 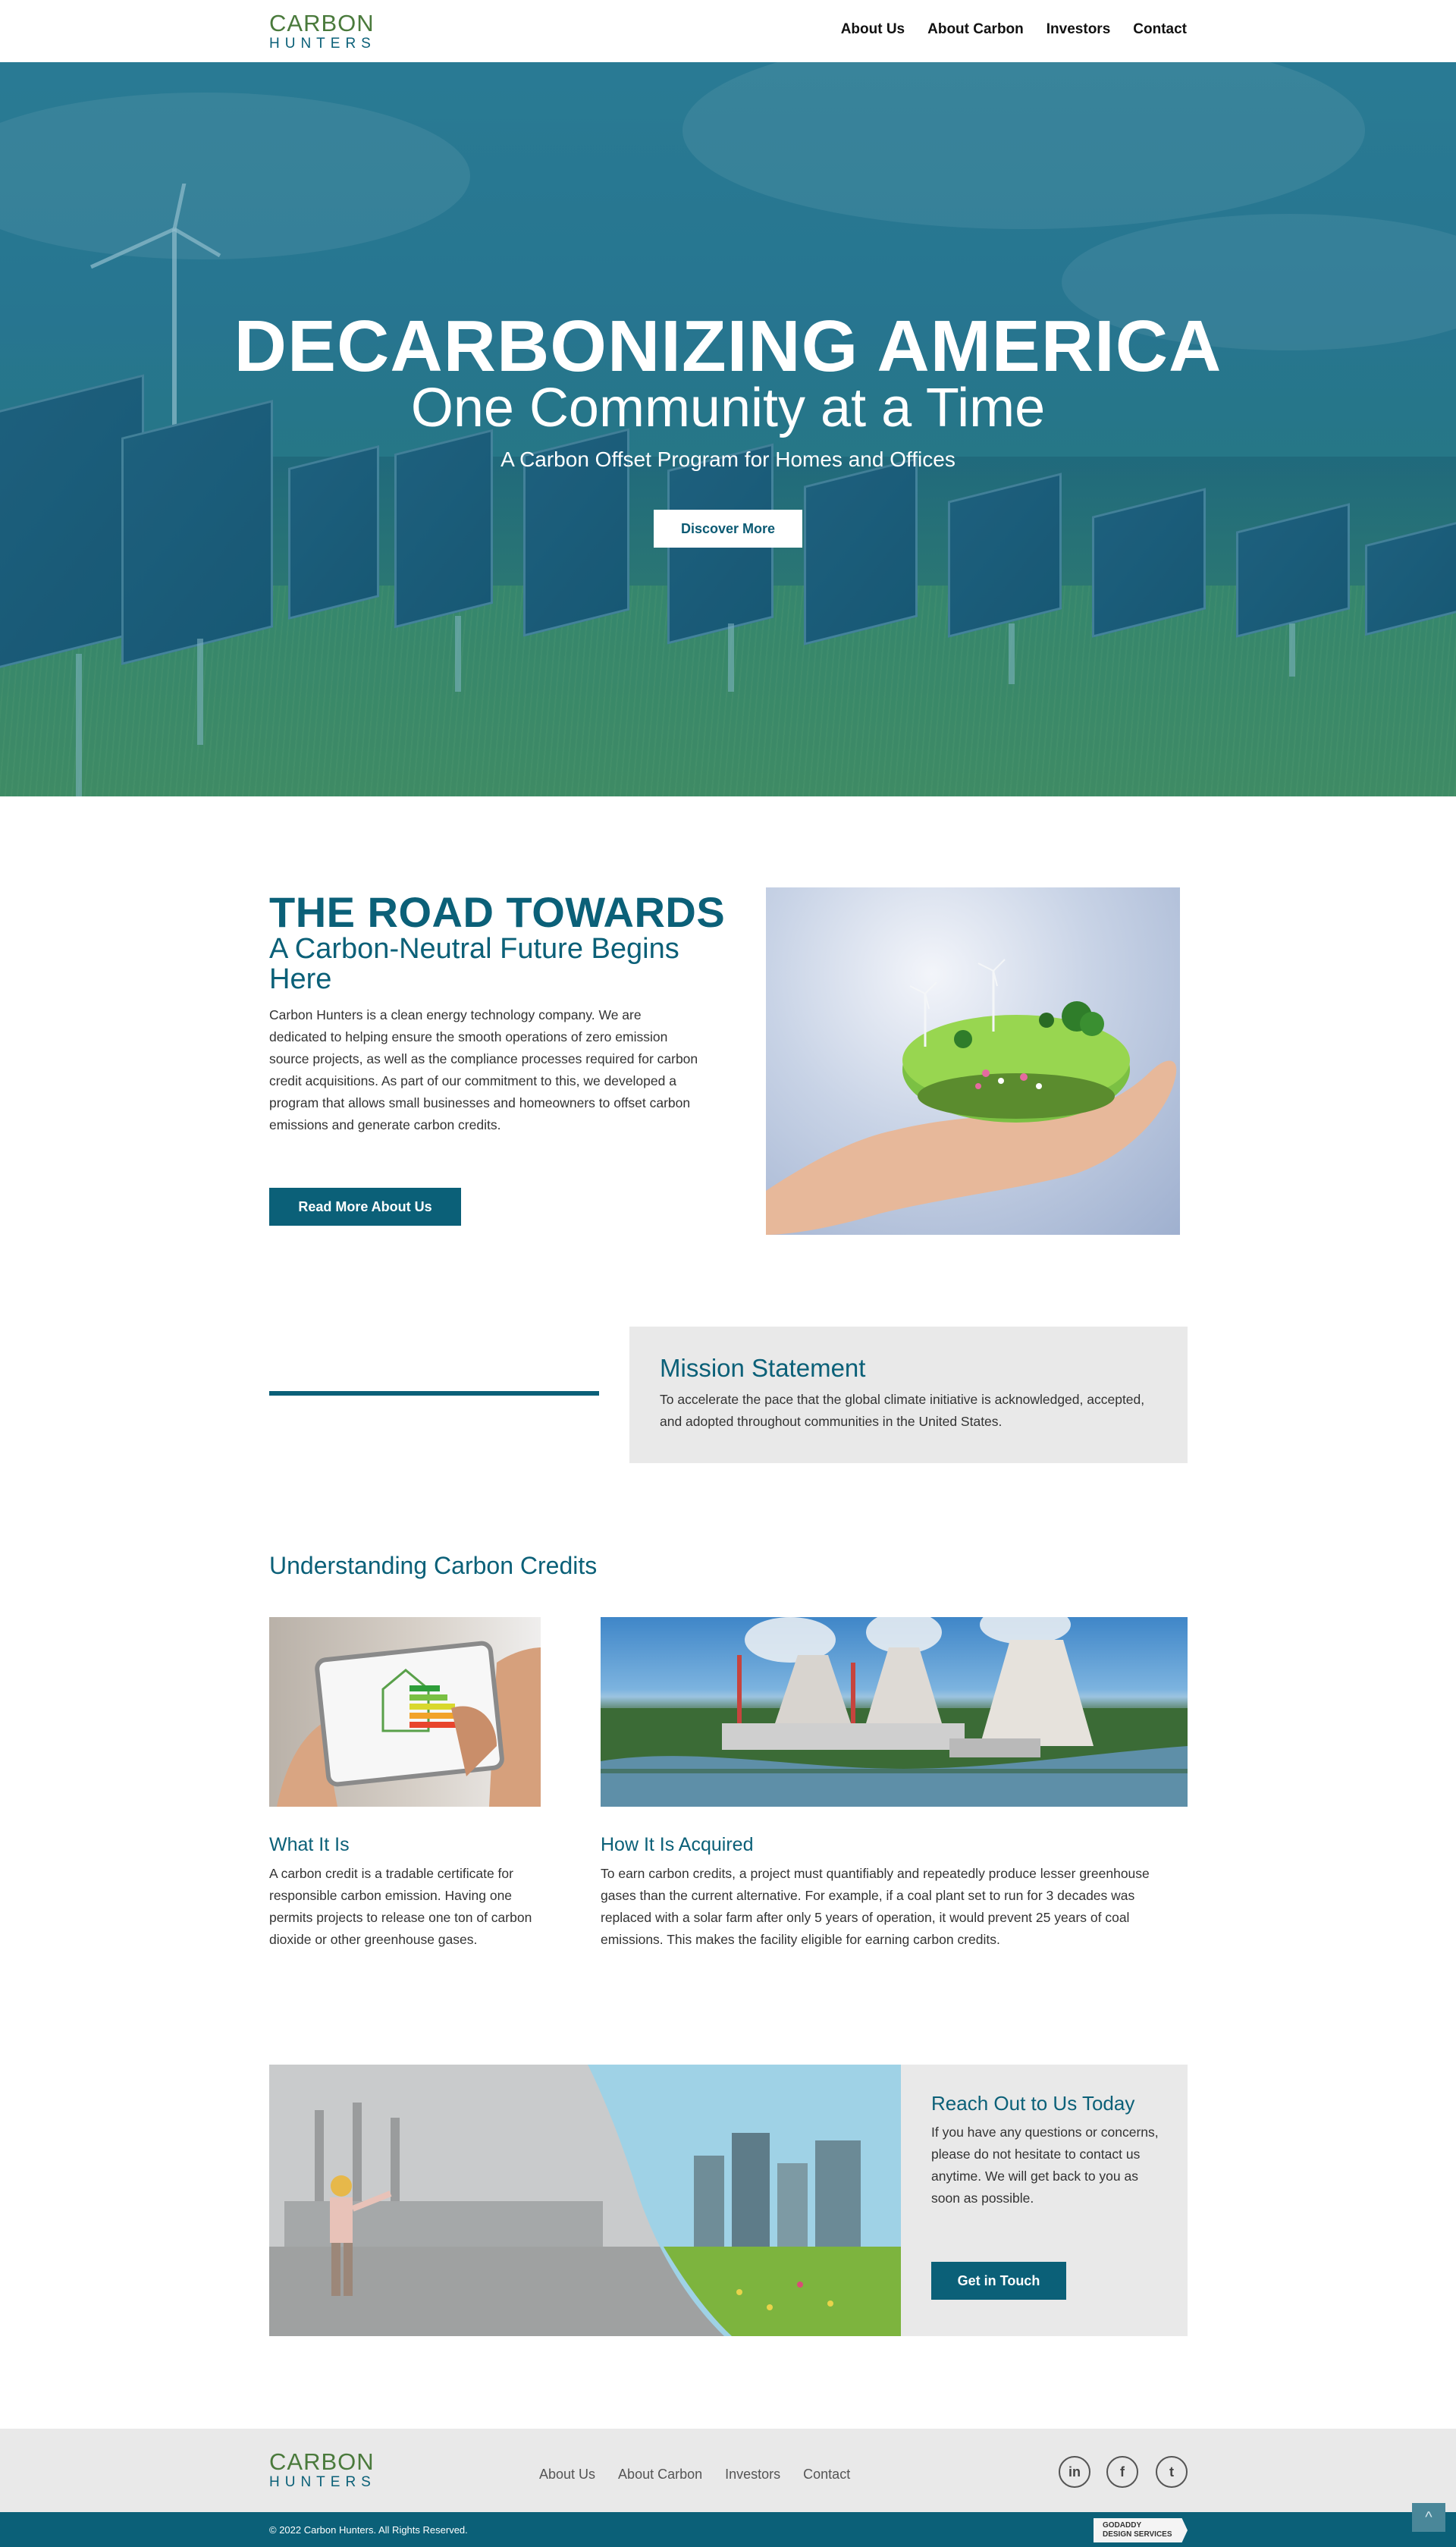 I want to click on nav-investors: Investors, so click(x=1078, y=30).